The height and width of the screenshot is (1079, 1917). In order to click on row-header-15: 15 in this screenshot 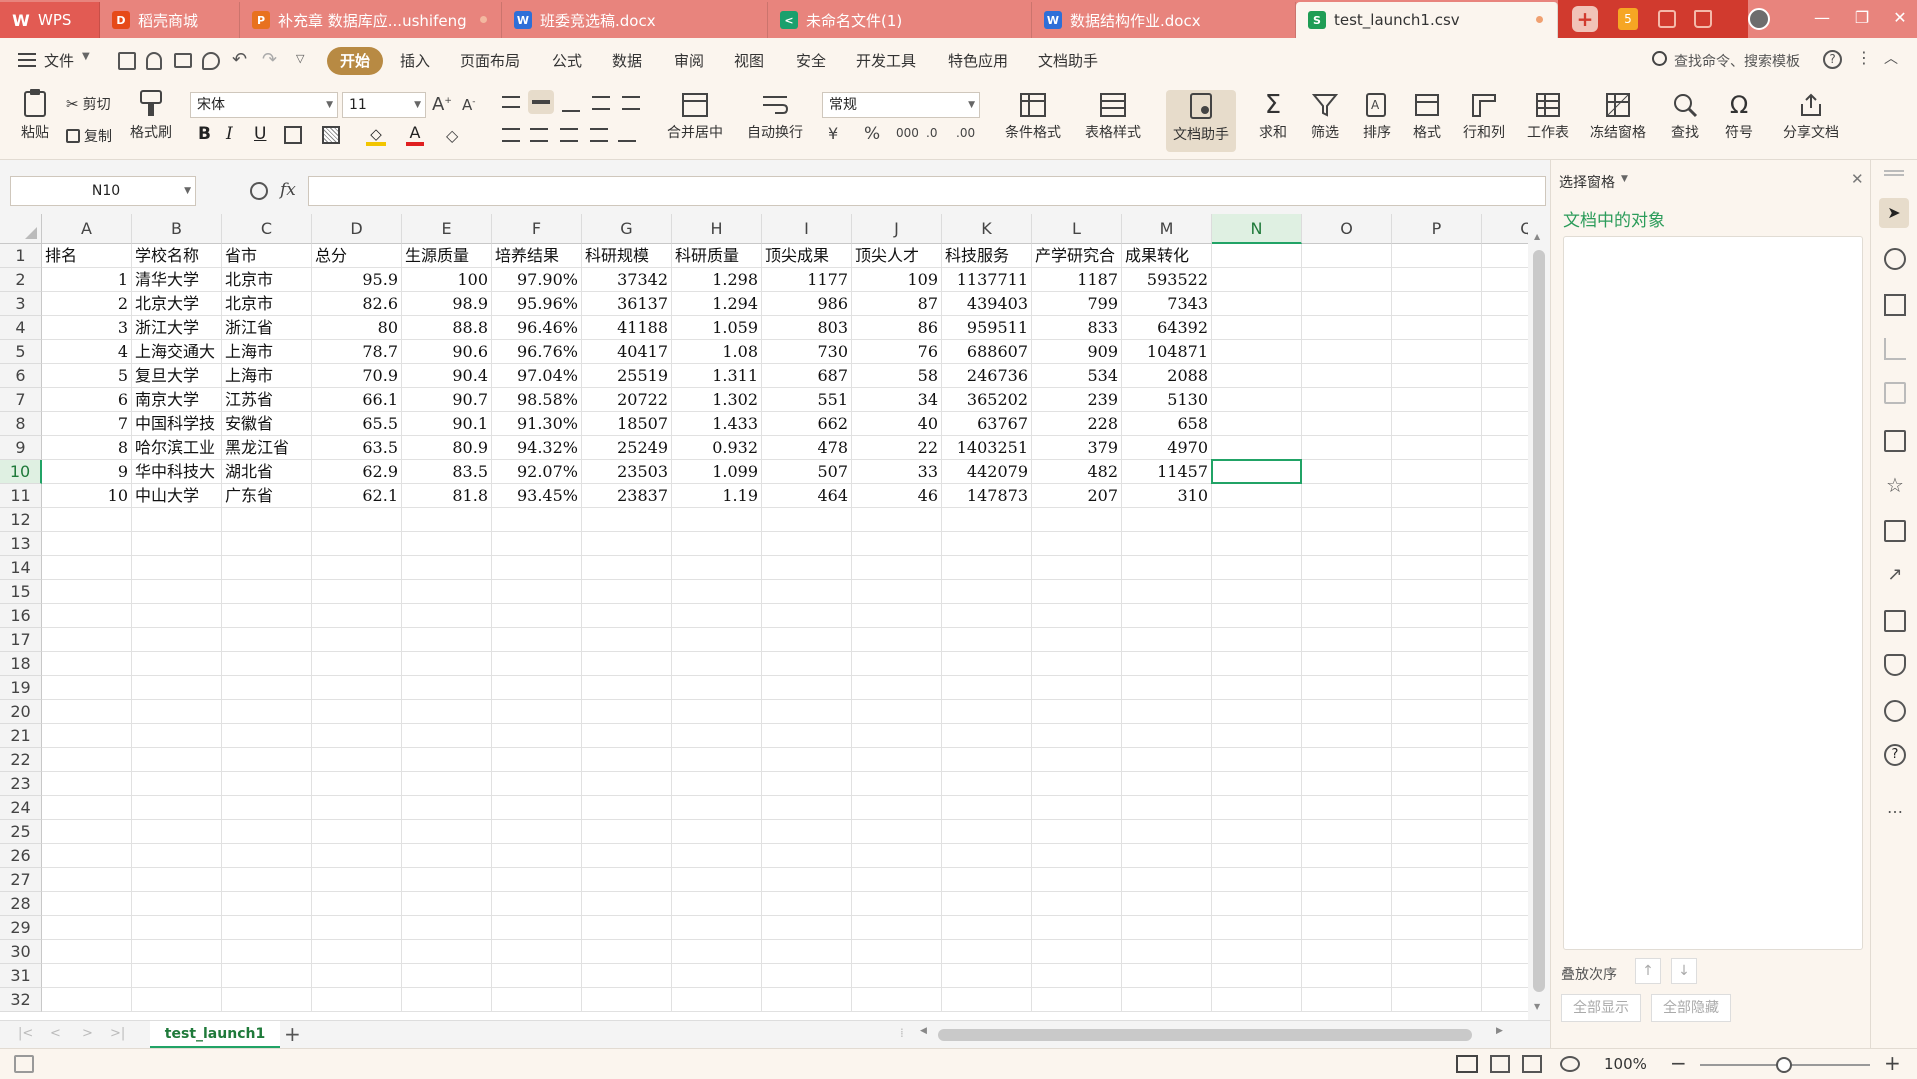, I will do `click(21, 592)`.